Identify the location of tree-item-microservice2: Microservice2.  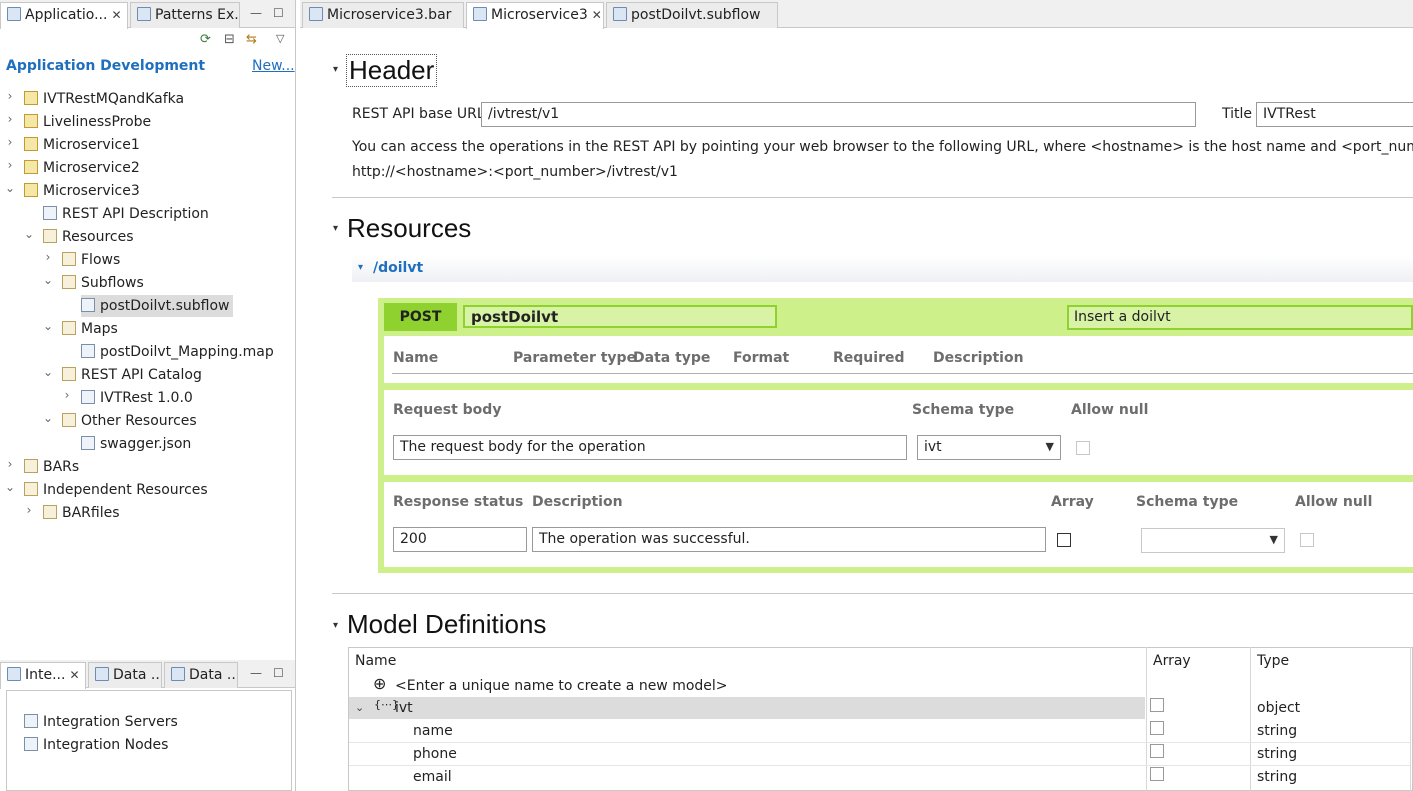
(82, 168).